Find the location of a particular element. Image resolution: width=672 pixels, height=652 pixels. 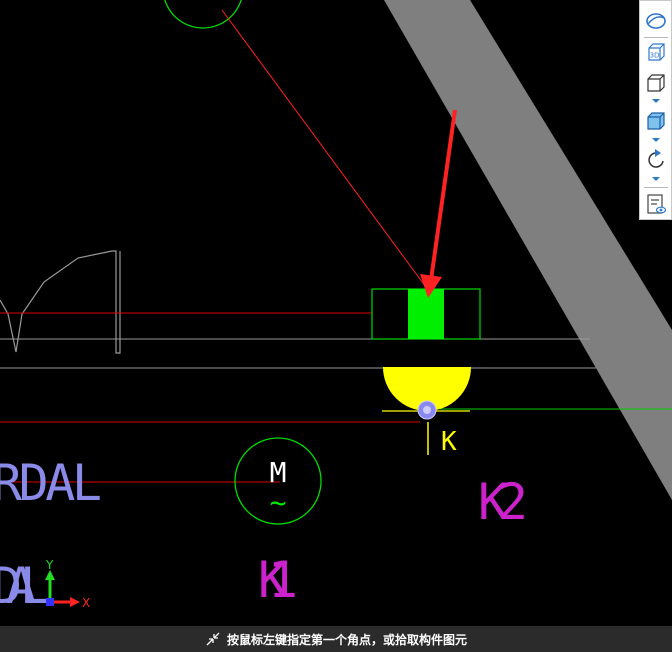

label-k: K is located at coordinates (449, 442).